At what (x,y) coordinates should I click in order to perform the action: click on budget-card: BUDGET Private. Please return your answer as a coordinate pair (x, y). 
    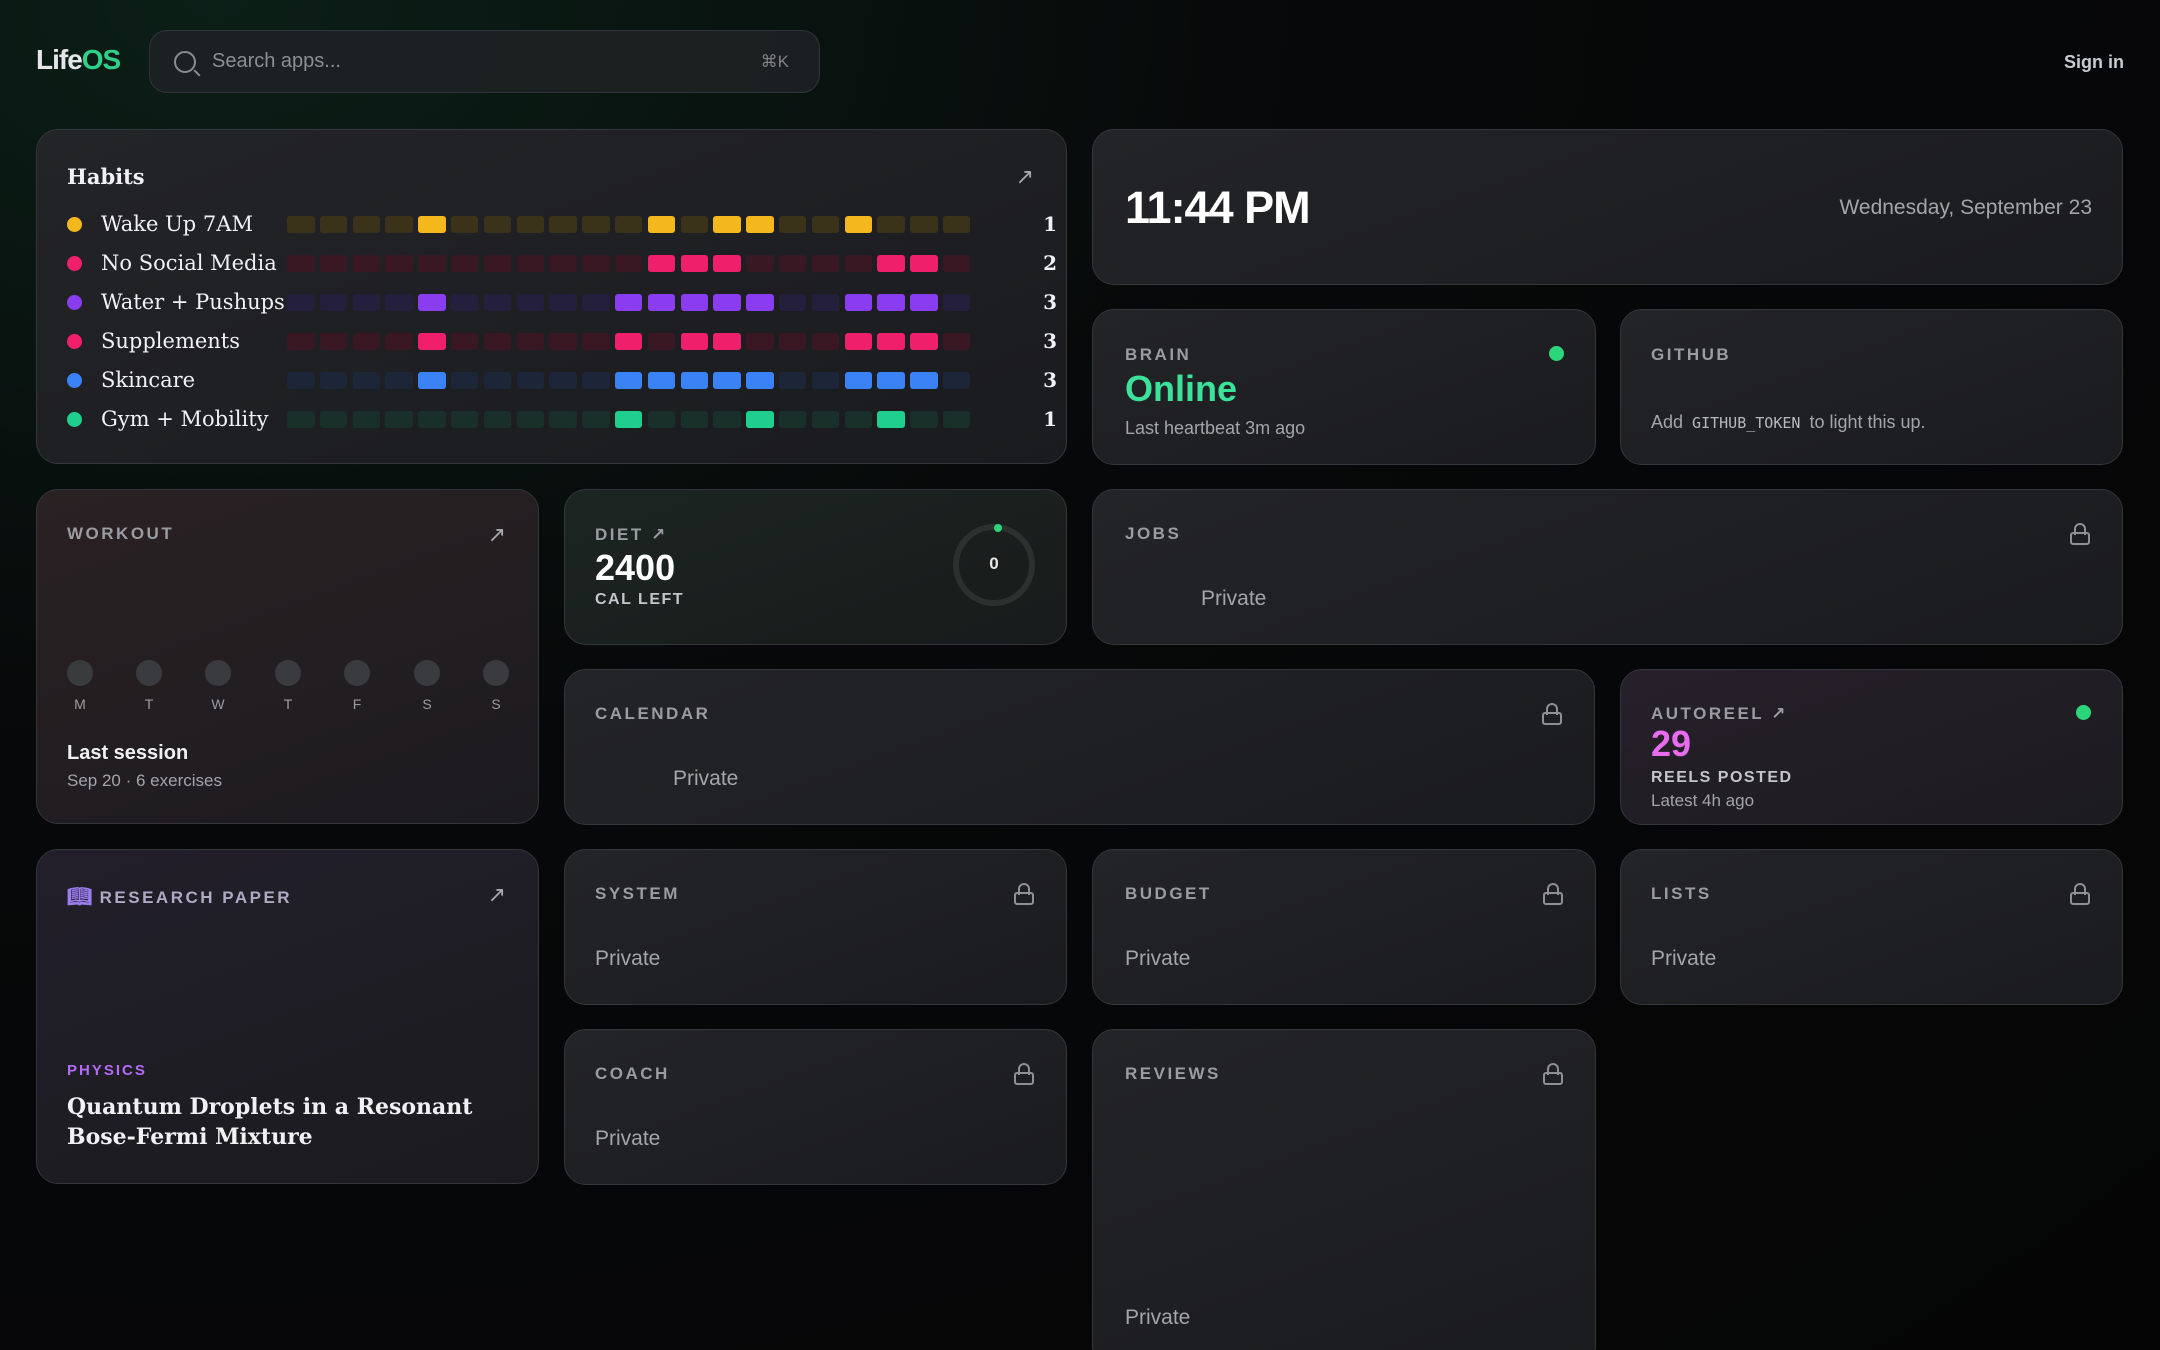
    Looking at the image, I should click on (1344, 927).